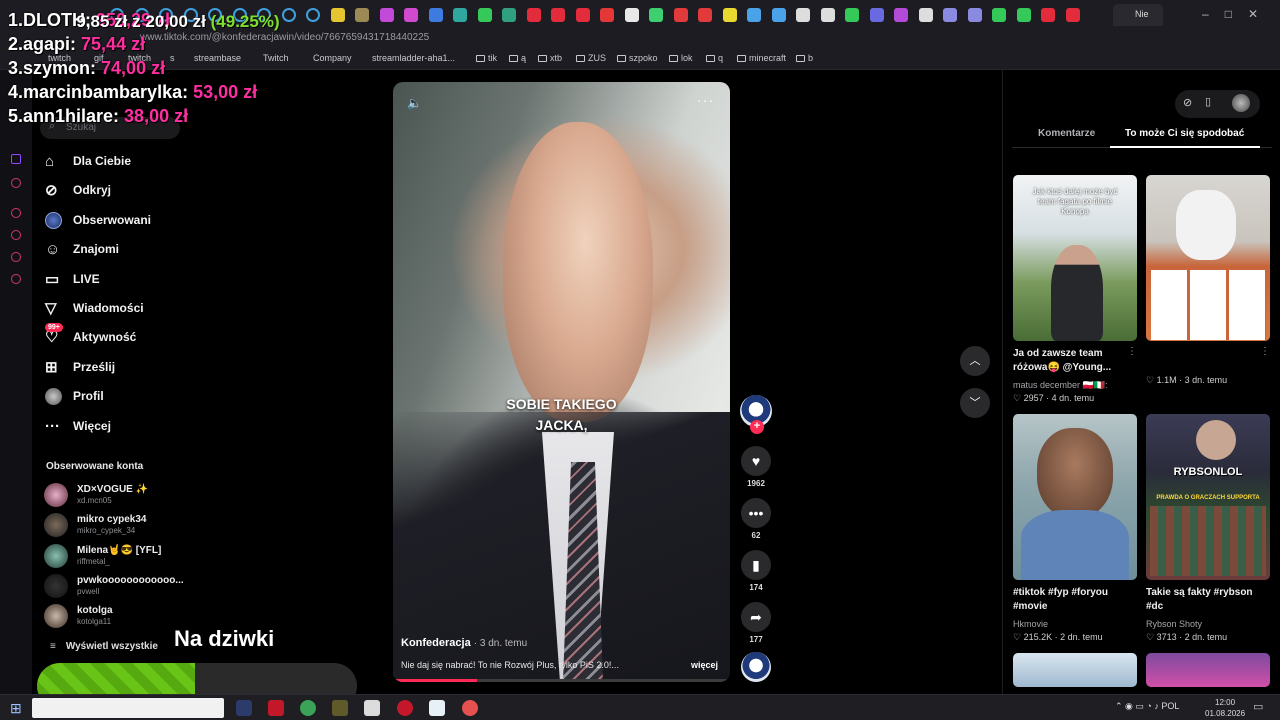  I want to click on window-controls: –□✕, so click(1238, 14).